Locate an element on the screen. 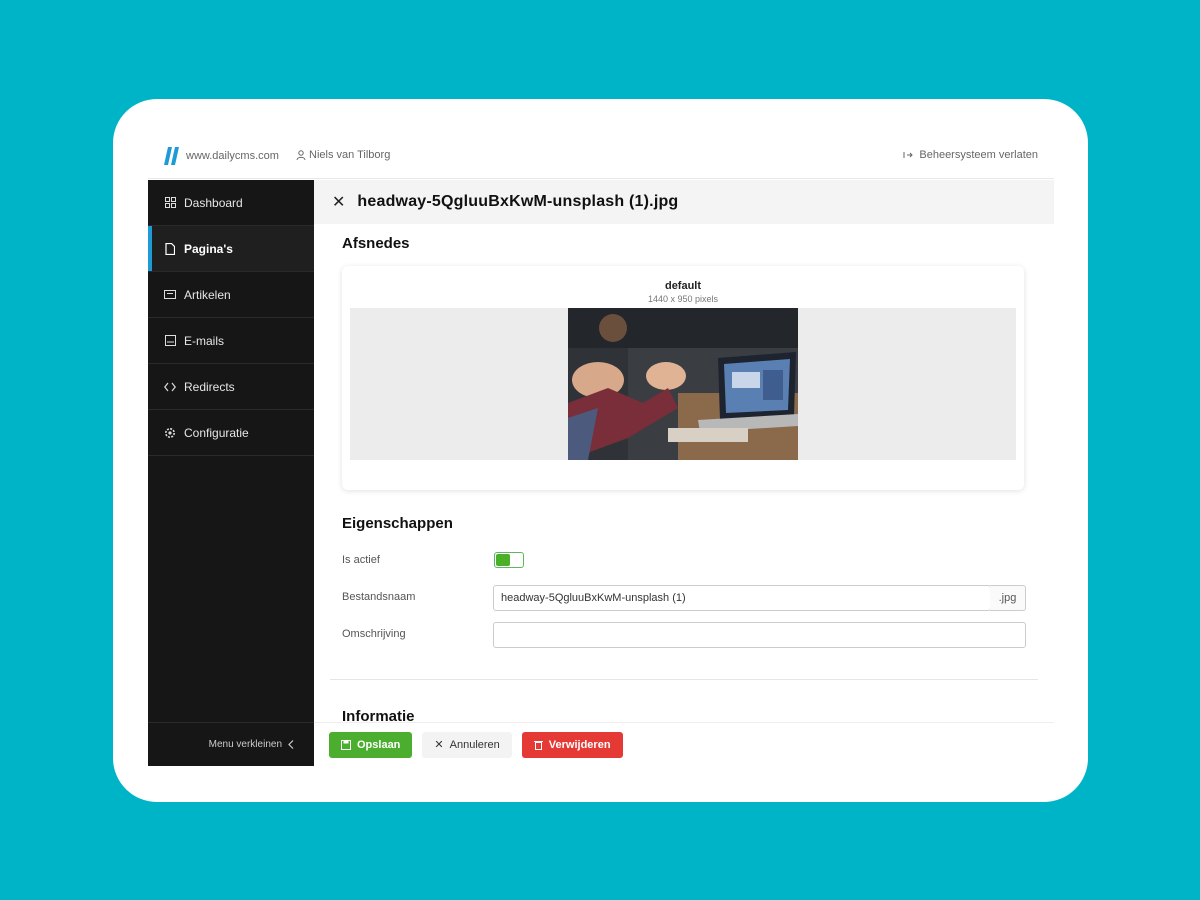 This screenshot has width=1200, height=900. sidebar-item-label: Configuratie is located at coordinates (216, 432).